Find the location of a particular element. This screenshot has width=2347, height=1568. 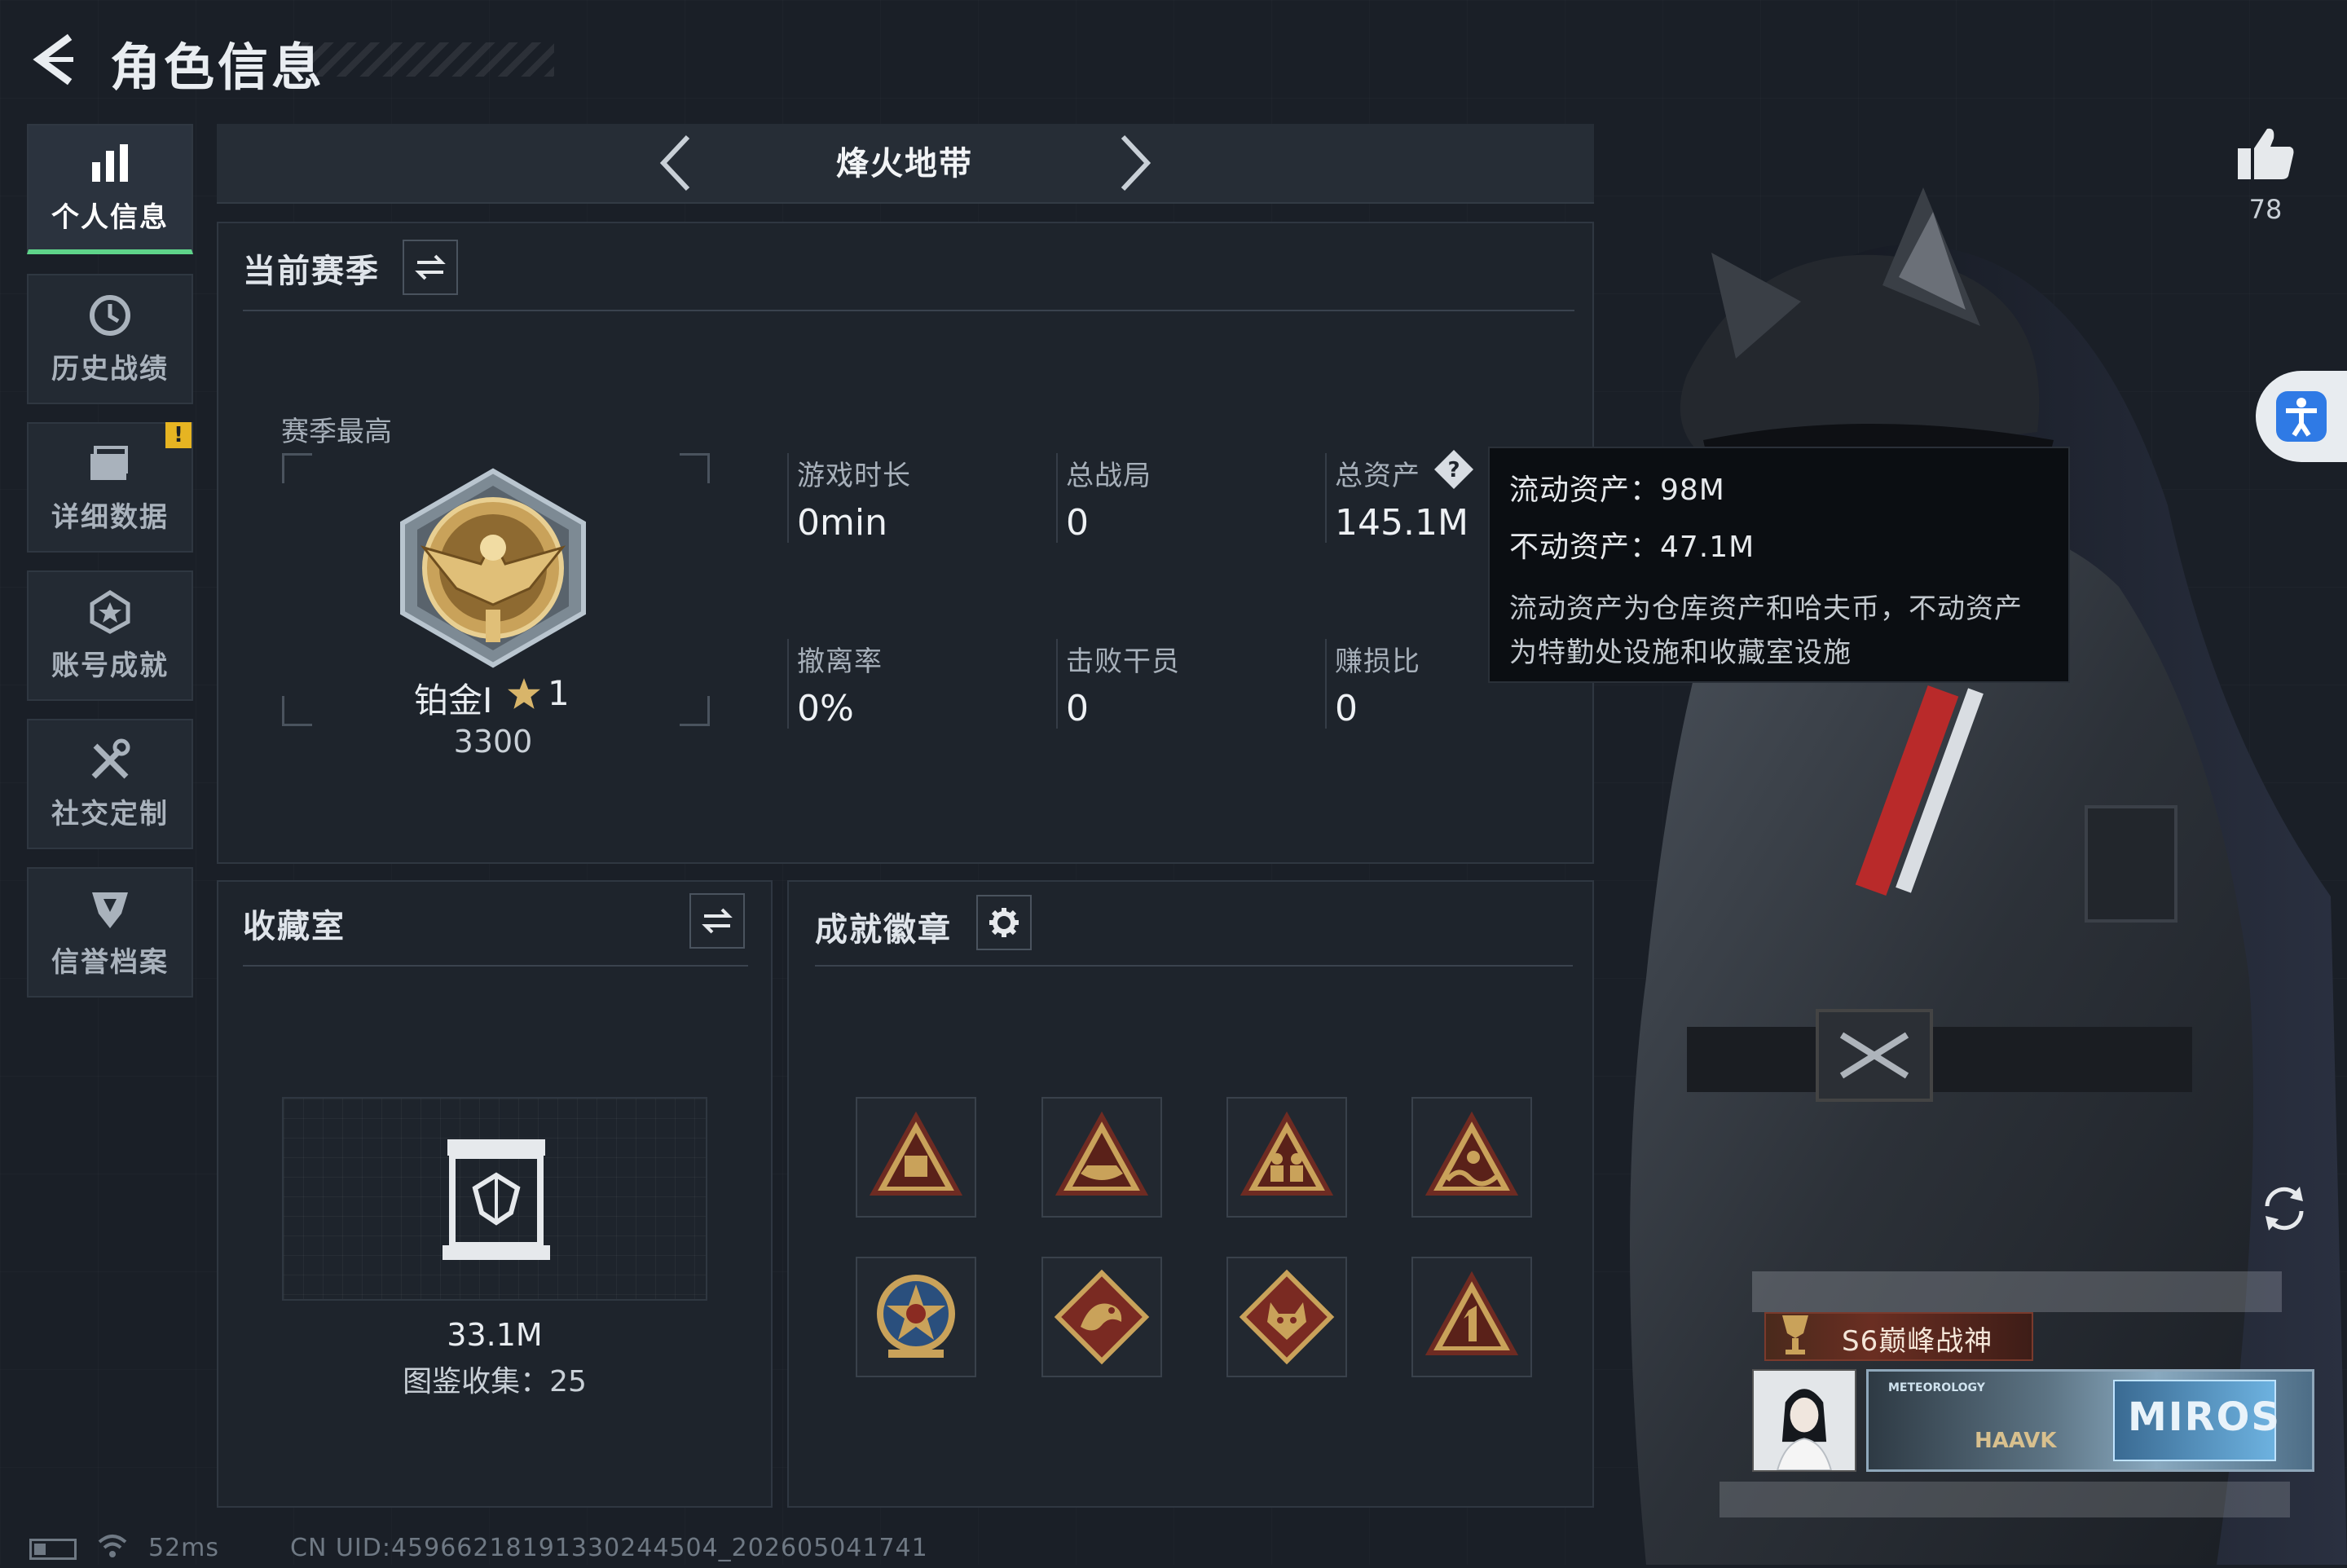

accessibility-icon is located at coordinates (2301, 416).